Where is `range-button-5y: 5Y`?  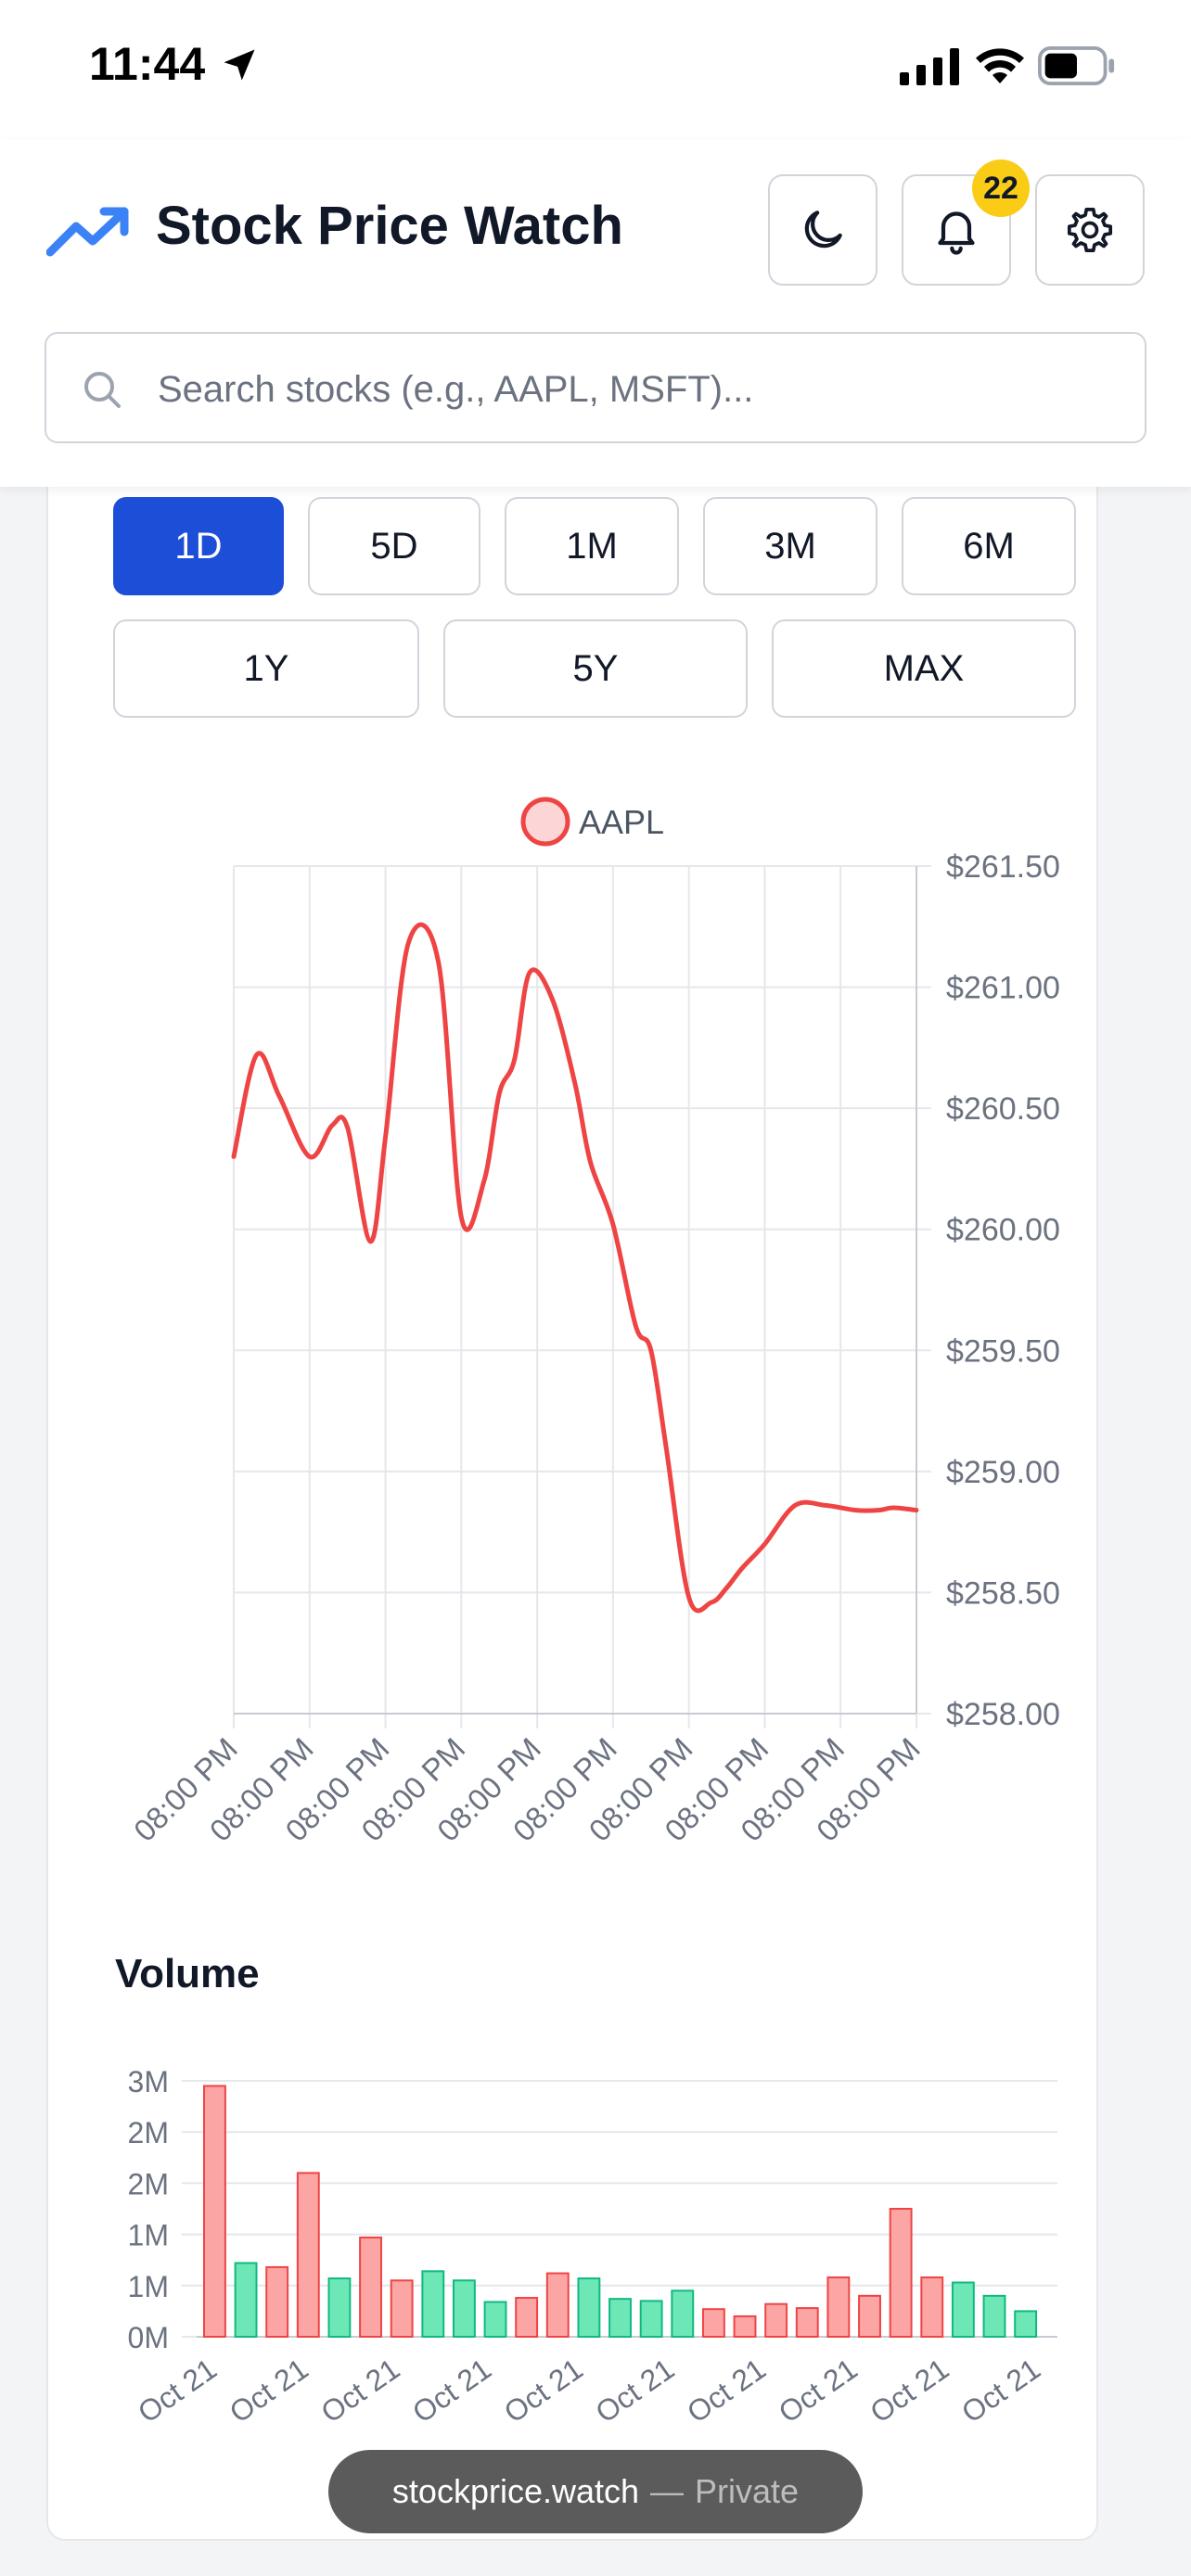 range-button-5y: 5Y is located at coordinates (595, 669).